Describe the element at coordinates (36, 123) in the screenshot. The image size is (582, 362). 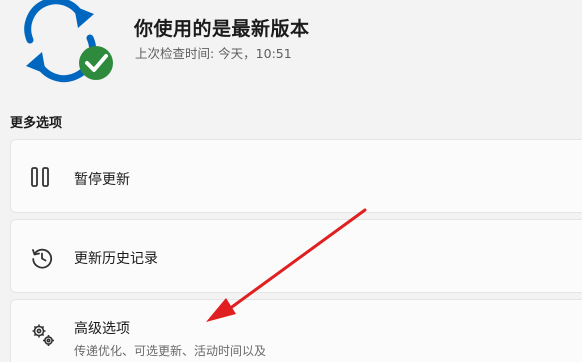
I see `more-options-label: 更多选项` at that location.